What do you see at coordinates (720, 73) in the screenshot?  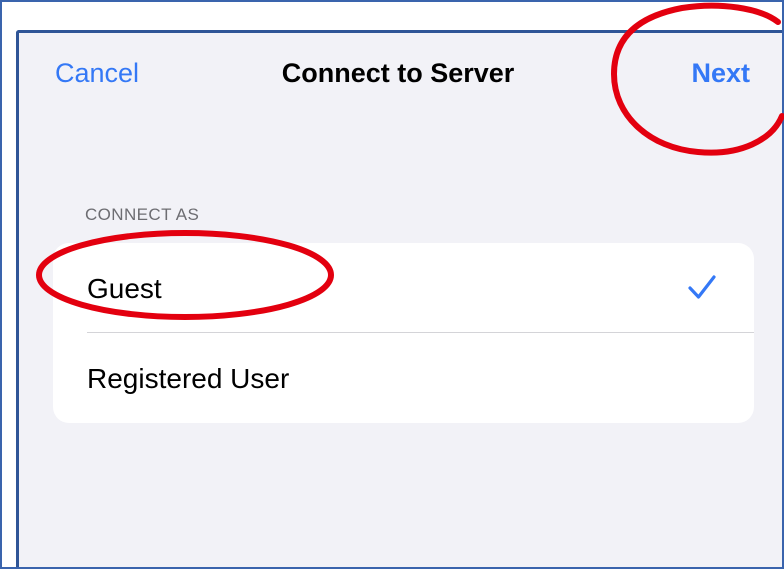 I see `next-button: Next` at bounding box center [720, 73].